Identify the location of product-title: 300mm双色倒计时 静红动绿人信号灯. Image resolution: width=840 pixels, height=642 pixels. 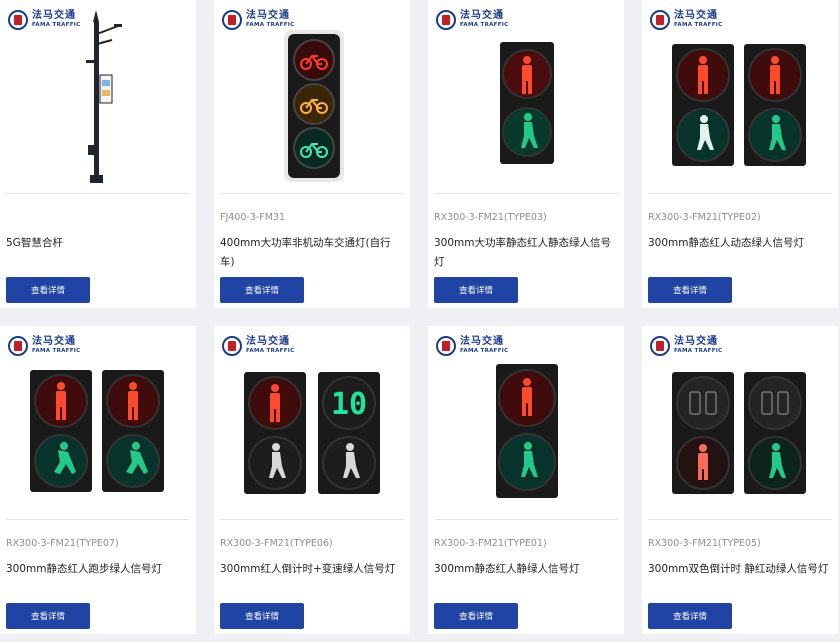
(740, 569).